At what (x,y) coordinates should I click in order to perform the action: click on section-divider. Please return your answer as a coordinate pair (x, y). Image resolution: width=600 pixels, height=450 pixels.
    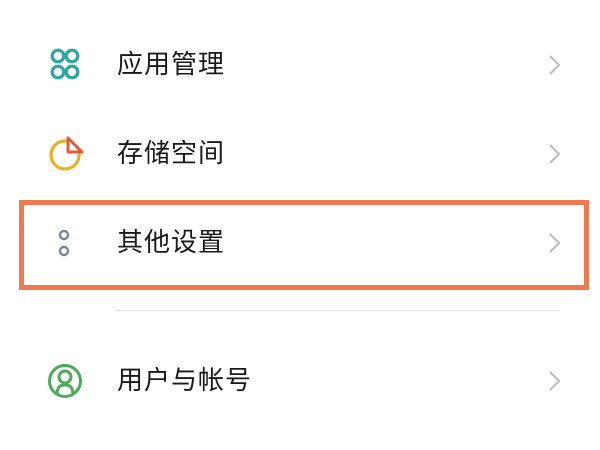
    Looking at the image, I should click on (337, 310).